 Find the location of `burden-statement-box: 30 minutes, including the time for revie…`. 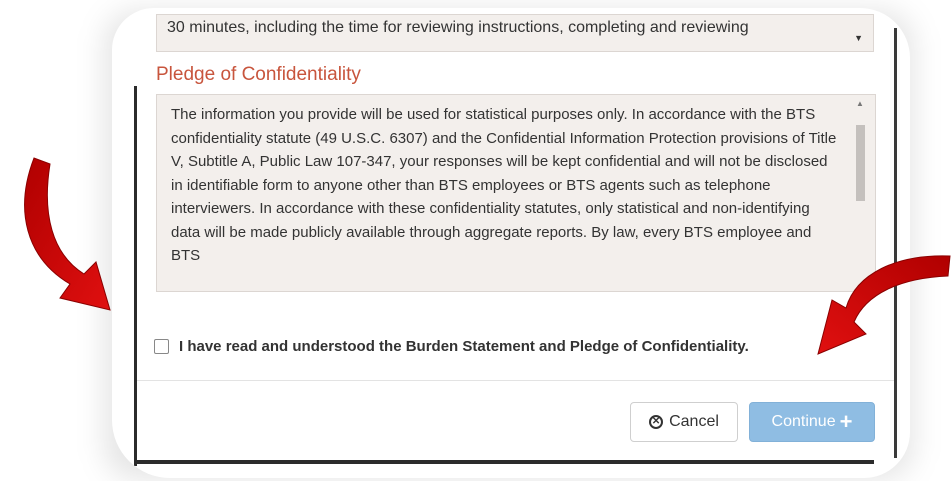

burden-statement-box: 30 minutes, including the time for revie… is located at coordinates (515, 33).